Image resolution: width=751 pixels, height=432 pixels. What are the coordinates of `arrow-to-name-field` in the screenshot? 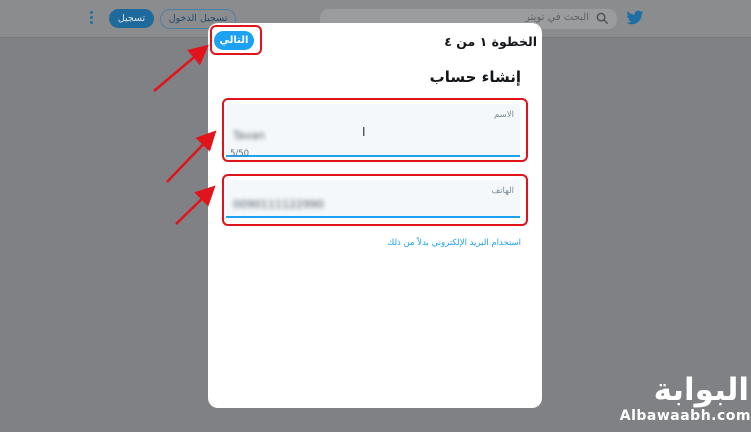 It's located at (191, 156).